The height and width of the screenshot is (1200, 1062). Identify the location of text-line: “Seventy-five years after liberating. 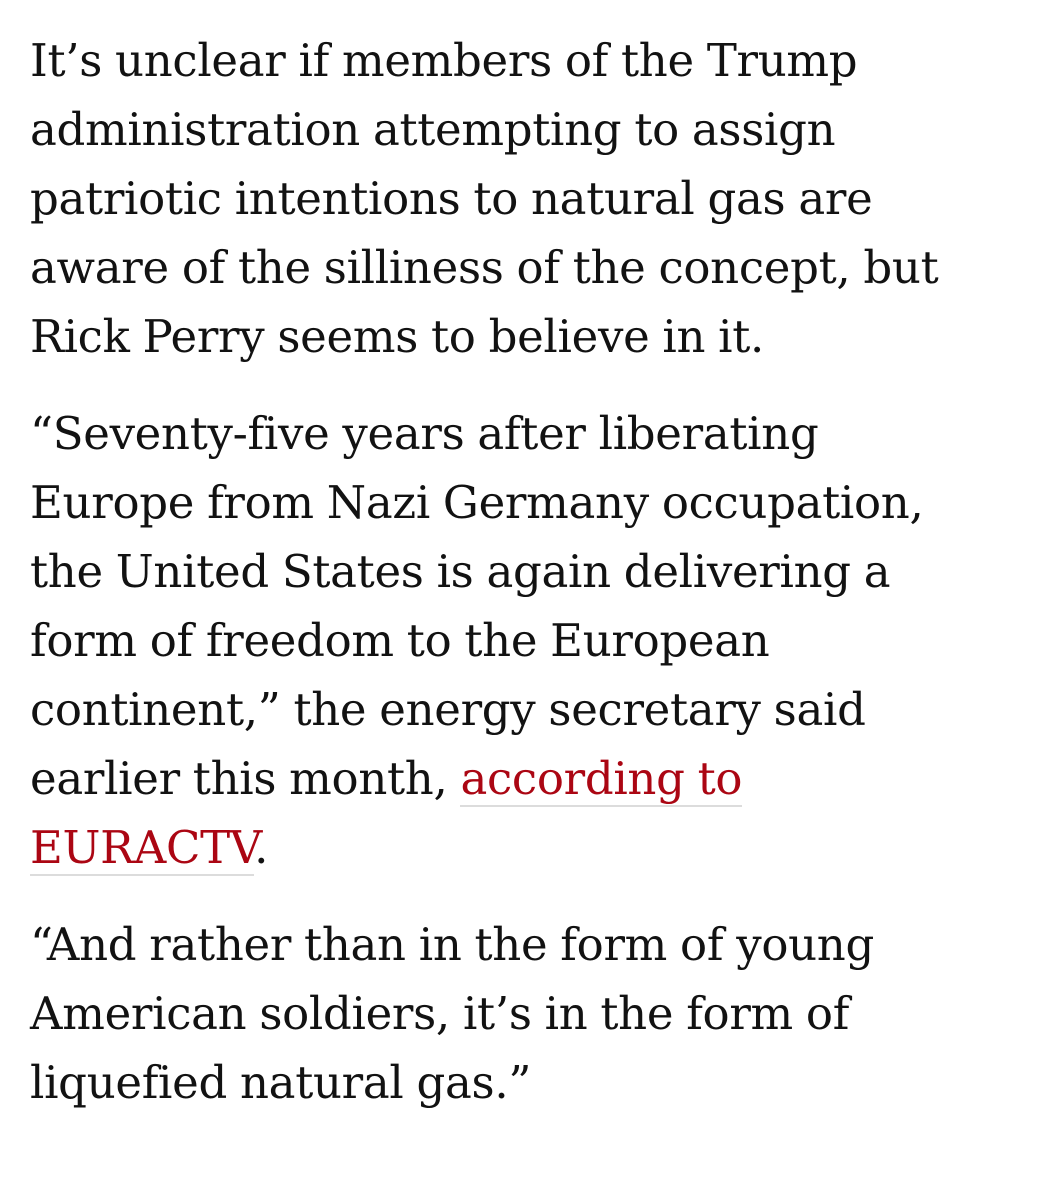
(424, 433).